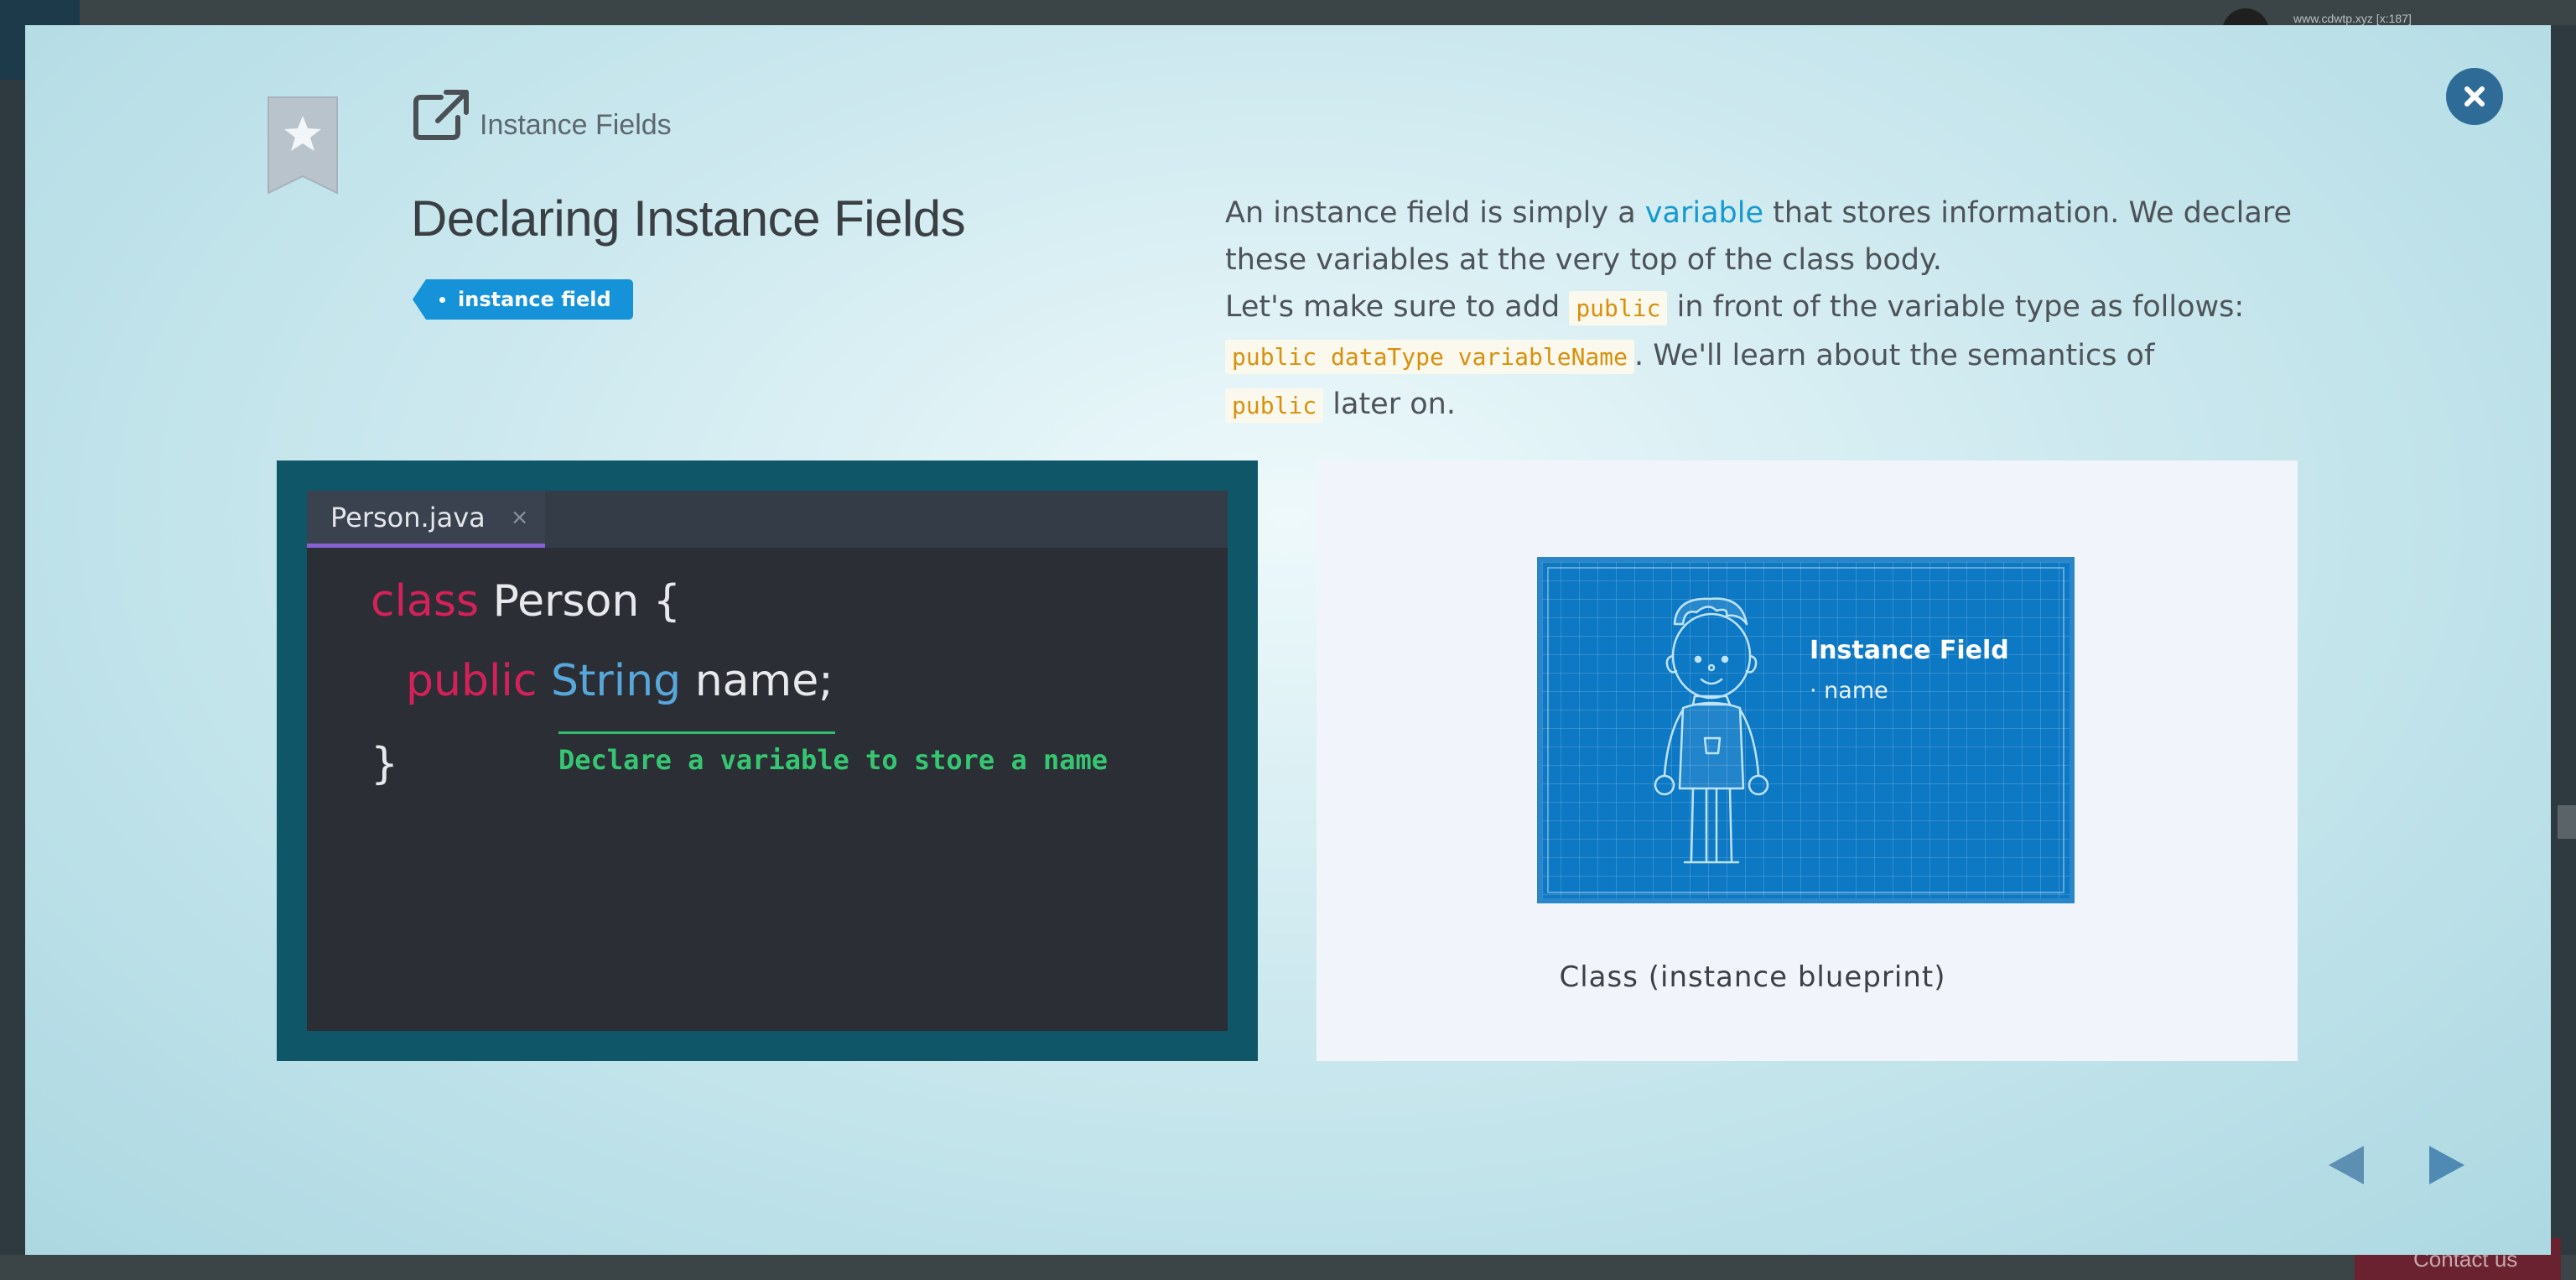  I want to click on editor-tab: Person.java ×, so click(426, 519).